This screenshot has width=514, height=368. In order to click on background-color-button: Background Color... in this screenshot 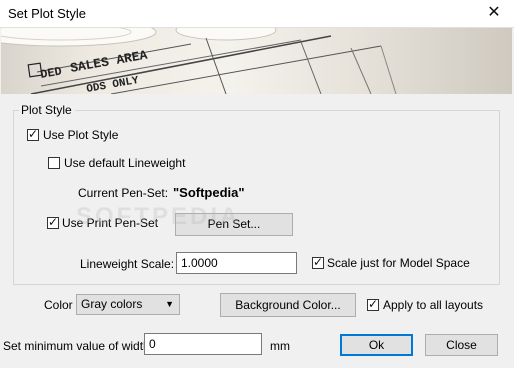, I will do `click(288, 305)`.